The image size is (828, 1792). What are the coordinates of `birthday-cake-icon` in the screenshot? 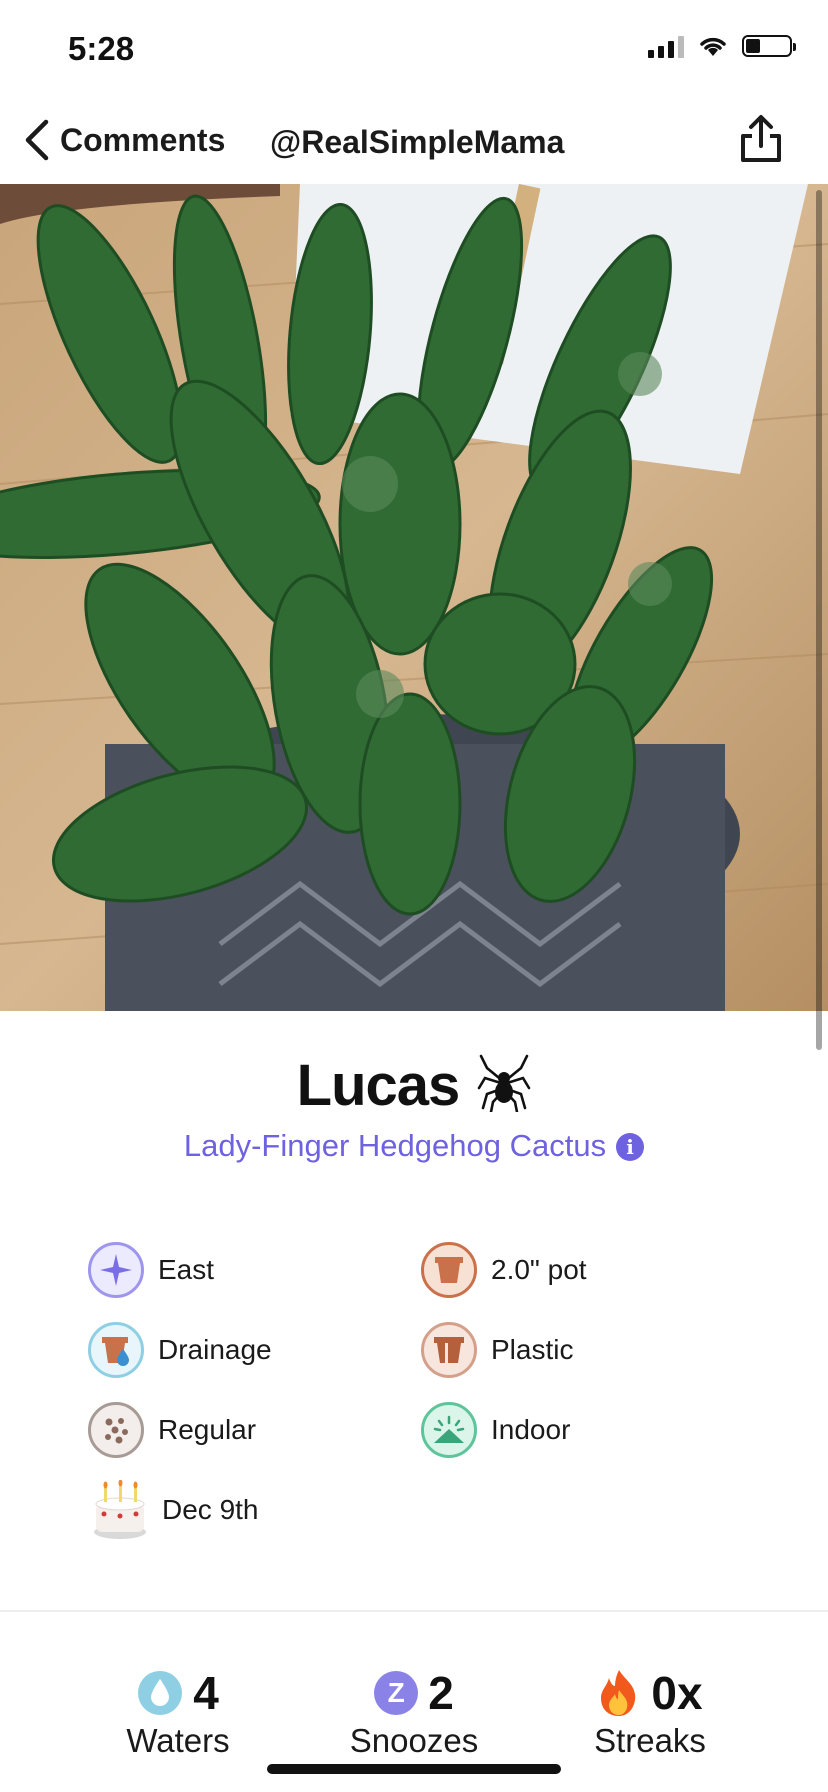 It's located at (120, 1510).